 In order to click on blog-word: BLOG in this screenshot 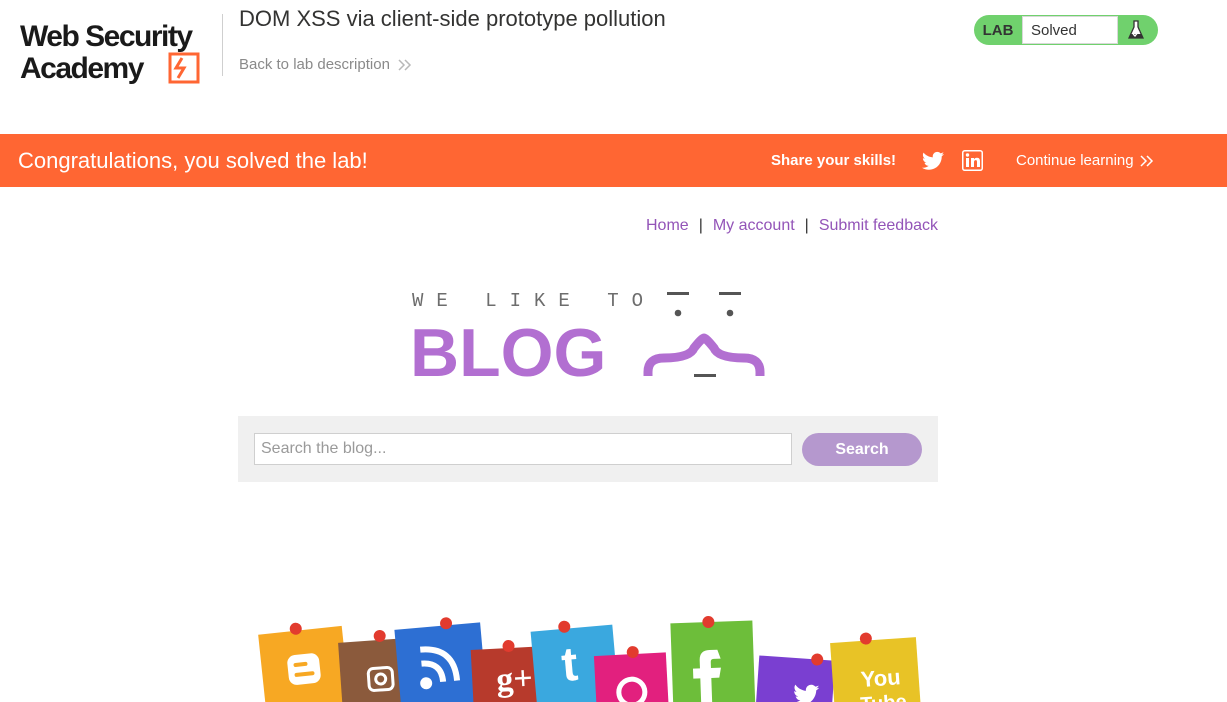, I will do `click(508, 348)`.